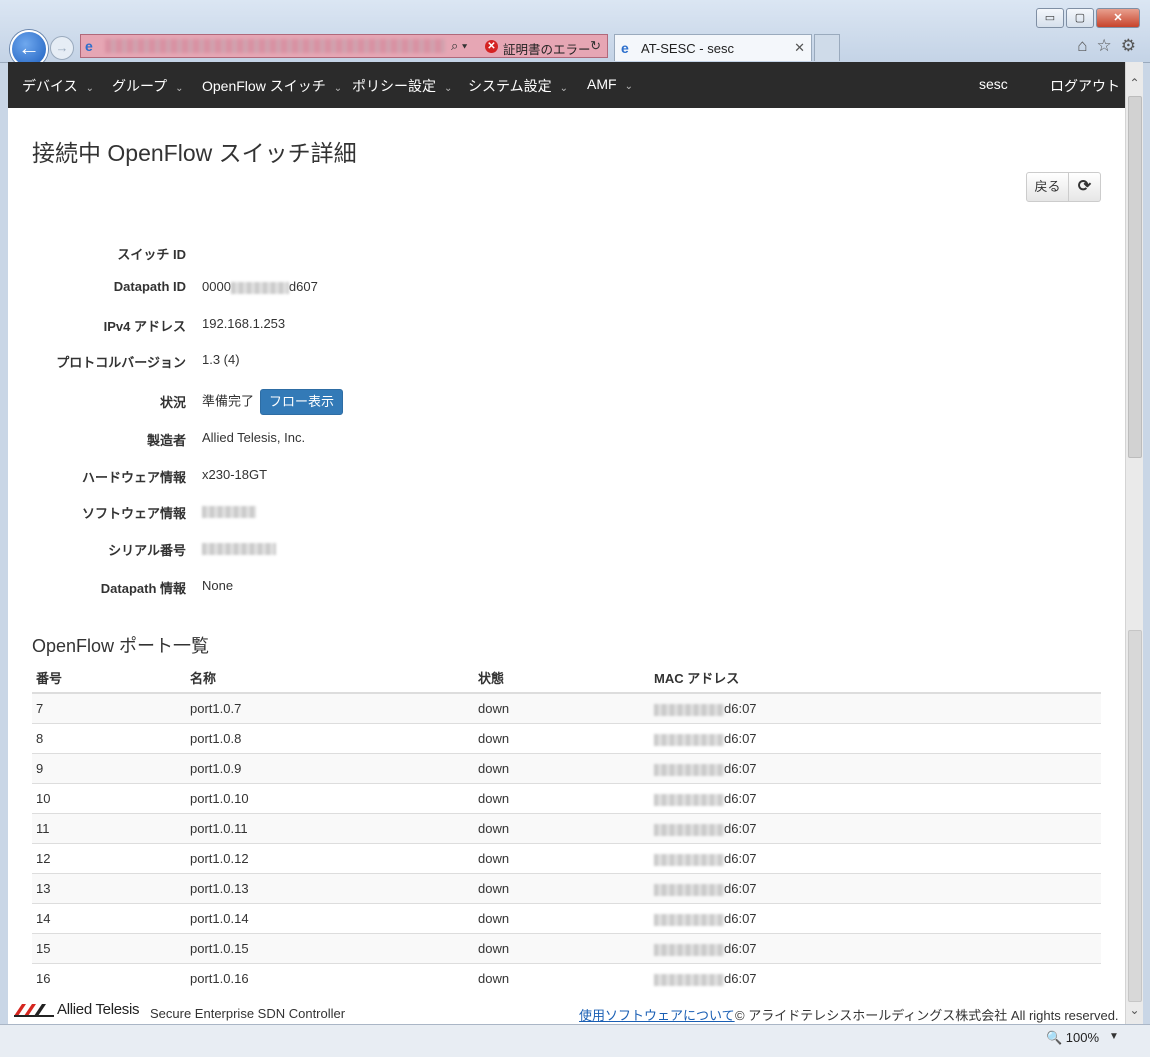 This screenshot has height=1057, width=1150. Describe the element at coordinates (221, 359) in the screenshot. I see `detail-value: 1.3 (4)` at that location.